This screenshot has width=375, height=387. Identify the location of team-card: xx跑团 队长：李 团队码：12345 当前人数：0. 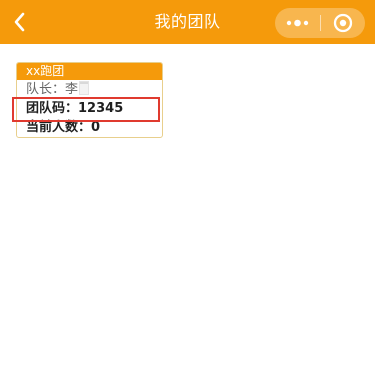
(89, 100).